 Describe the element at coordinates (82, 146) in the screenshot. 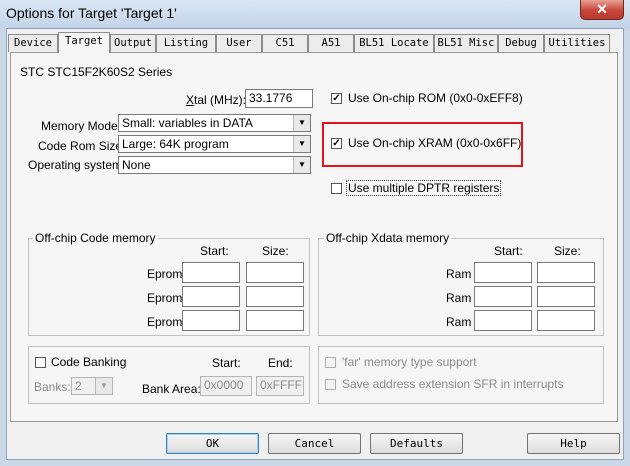

I see `code-rom-size-label: Code Rom Size:` at that location.